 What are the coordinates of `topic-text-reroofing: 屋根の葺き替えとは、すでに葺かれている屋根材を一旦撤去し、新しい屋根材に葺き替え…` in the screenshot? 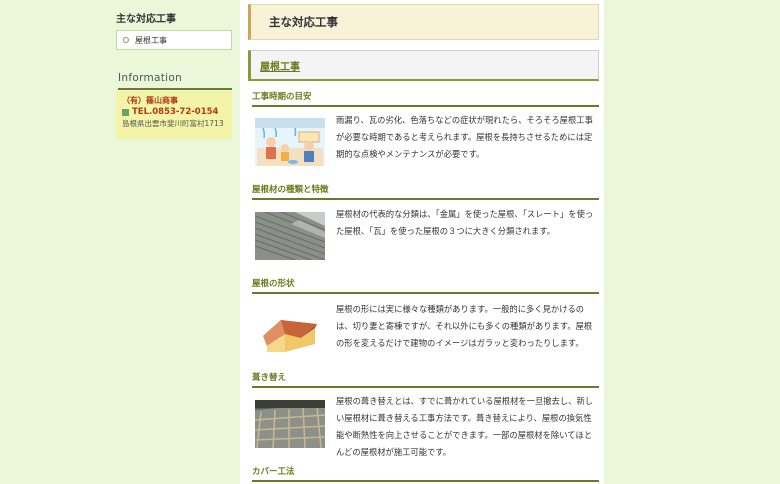 It's located at (465, 426).